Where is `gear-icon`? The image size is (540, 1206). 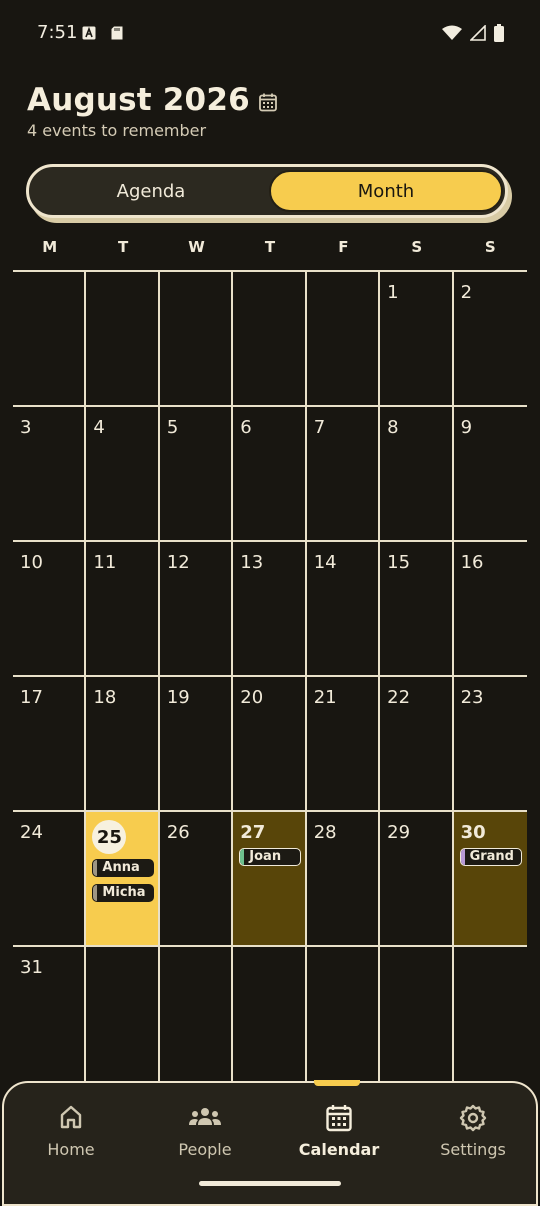 gear-icon is located at coordinates (473, 1118).